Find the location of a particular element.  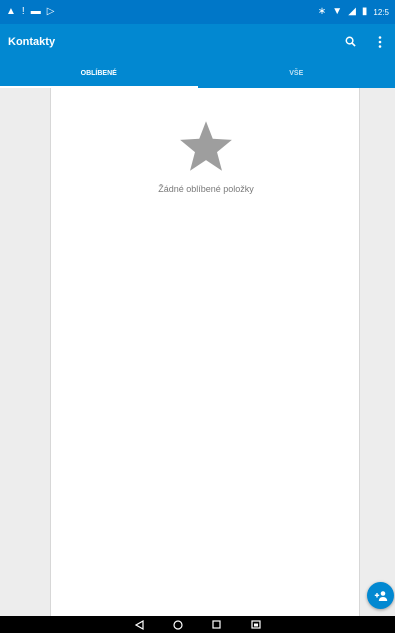

tab-favorites-label: OBLÍBENÉ is located at coordinates (98, 73).